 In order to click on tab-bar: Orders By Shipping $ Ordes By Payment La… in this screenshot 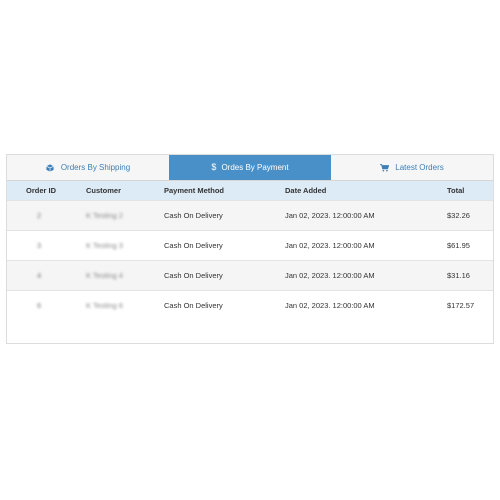, I will do `click(250, 168)`.